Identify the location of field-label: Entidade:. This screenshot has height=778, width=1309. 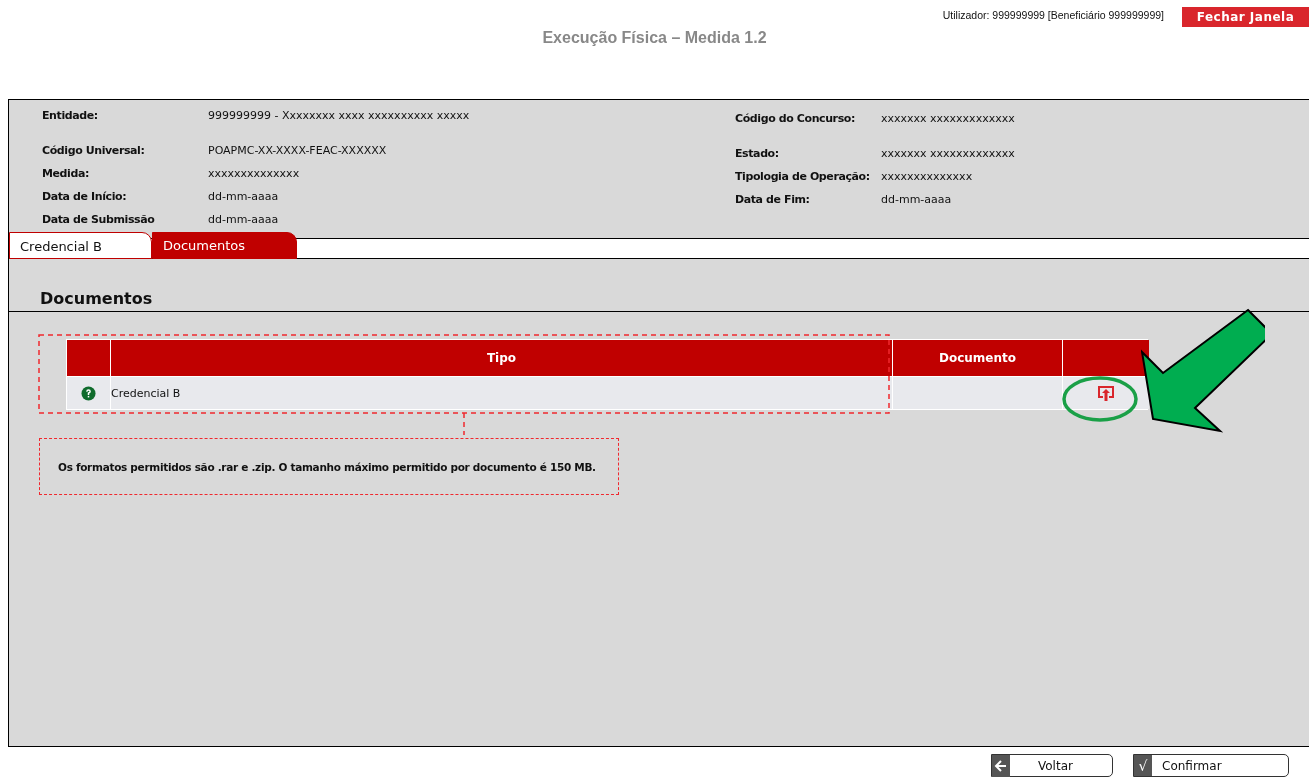
(70, 115).